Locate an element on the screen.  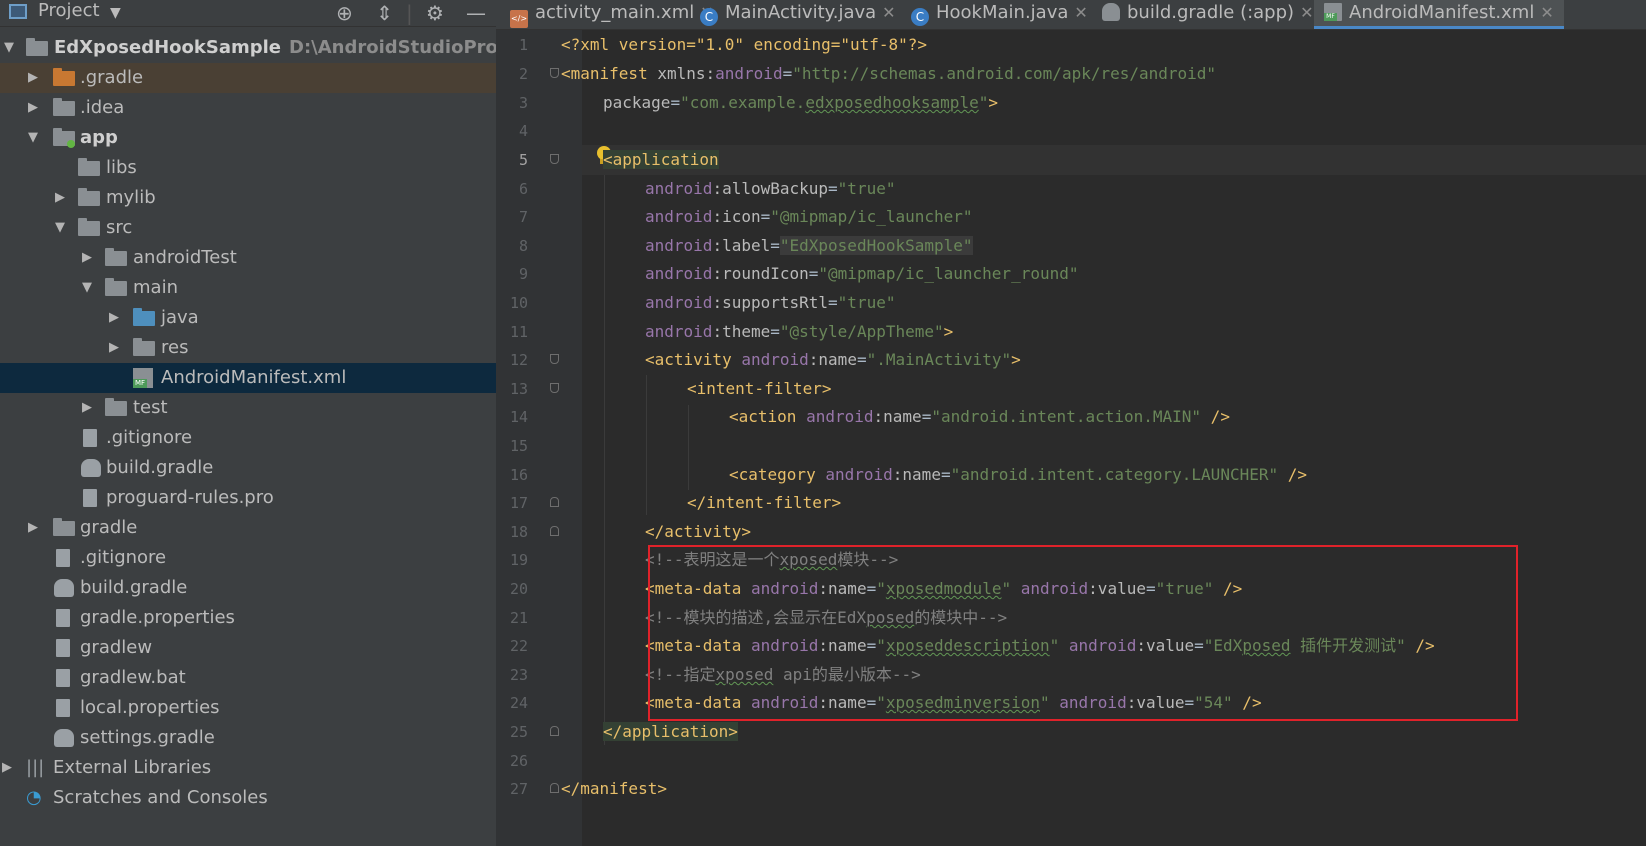
tree-item-label: build.gradle is located at coordinates (134, 587).